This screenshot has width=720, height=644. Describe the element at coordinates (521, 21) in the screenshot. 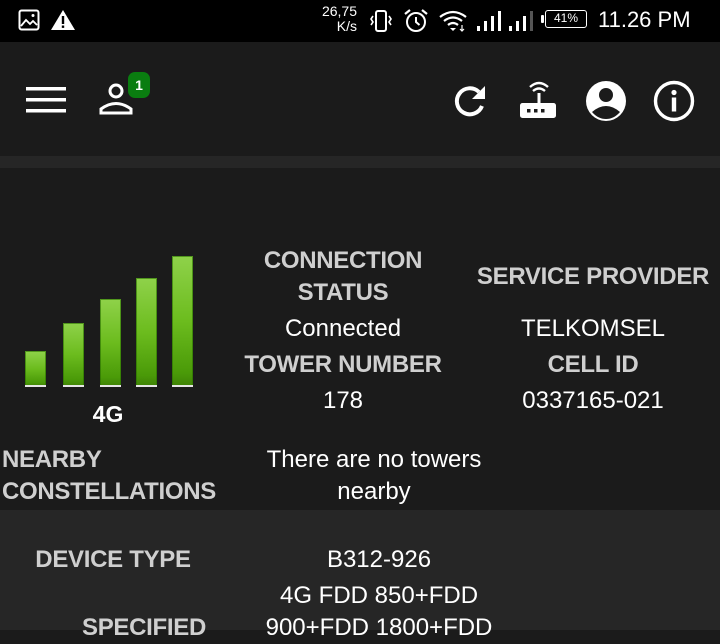

I see `signal-sim2-icon` at that location.